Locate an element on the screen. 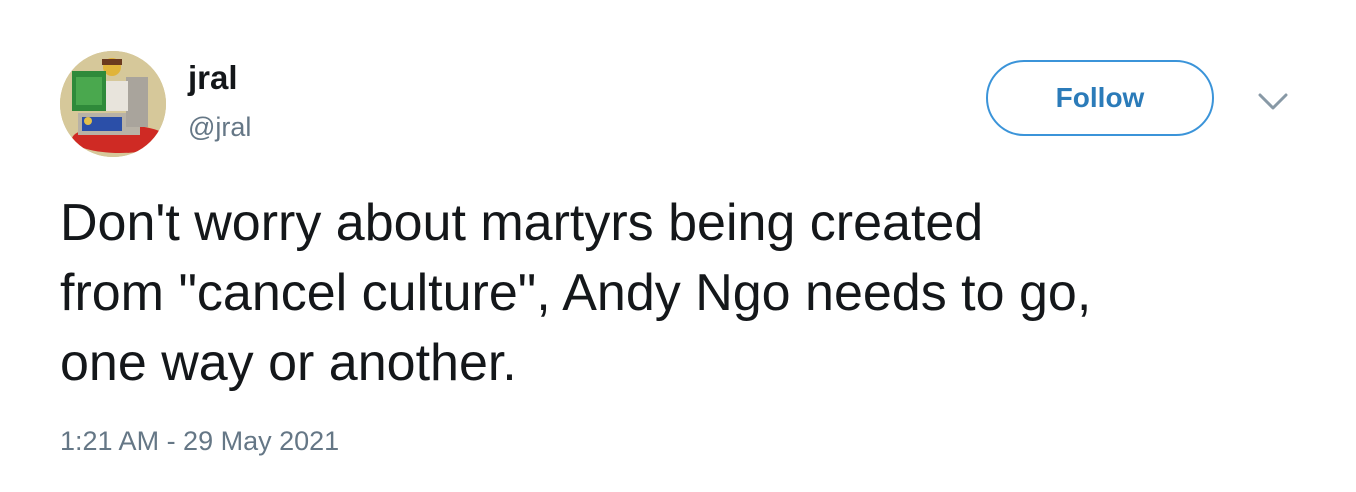  chevron-down-icon is located at coordinates (1273, 101).